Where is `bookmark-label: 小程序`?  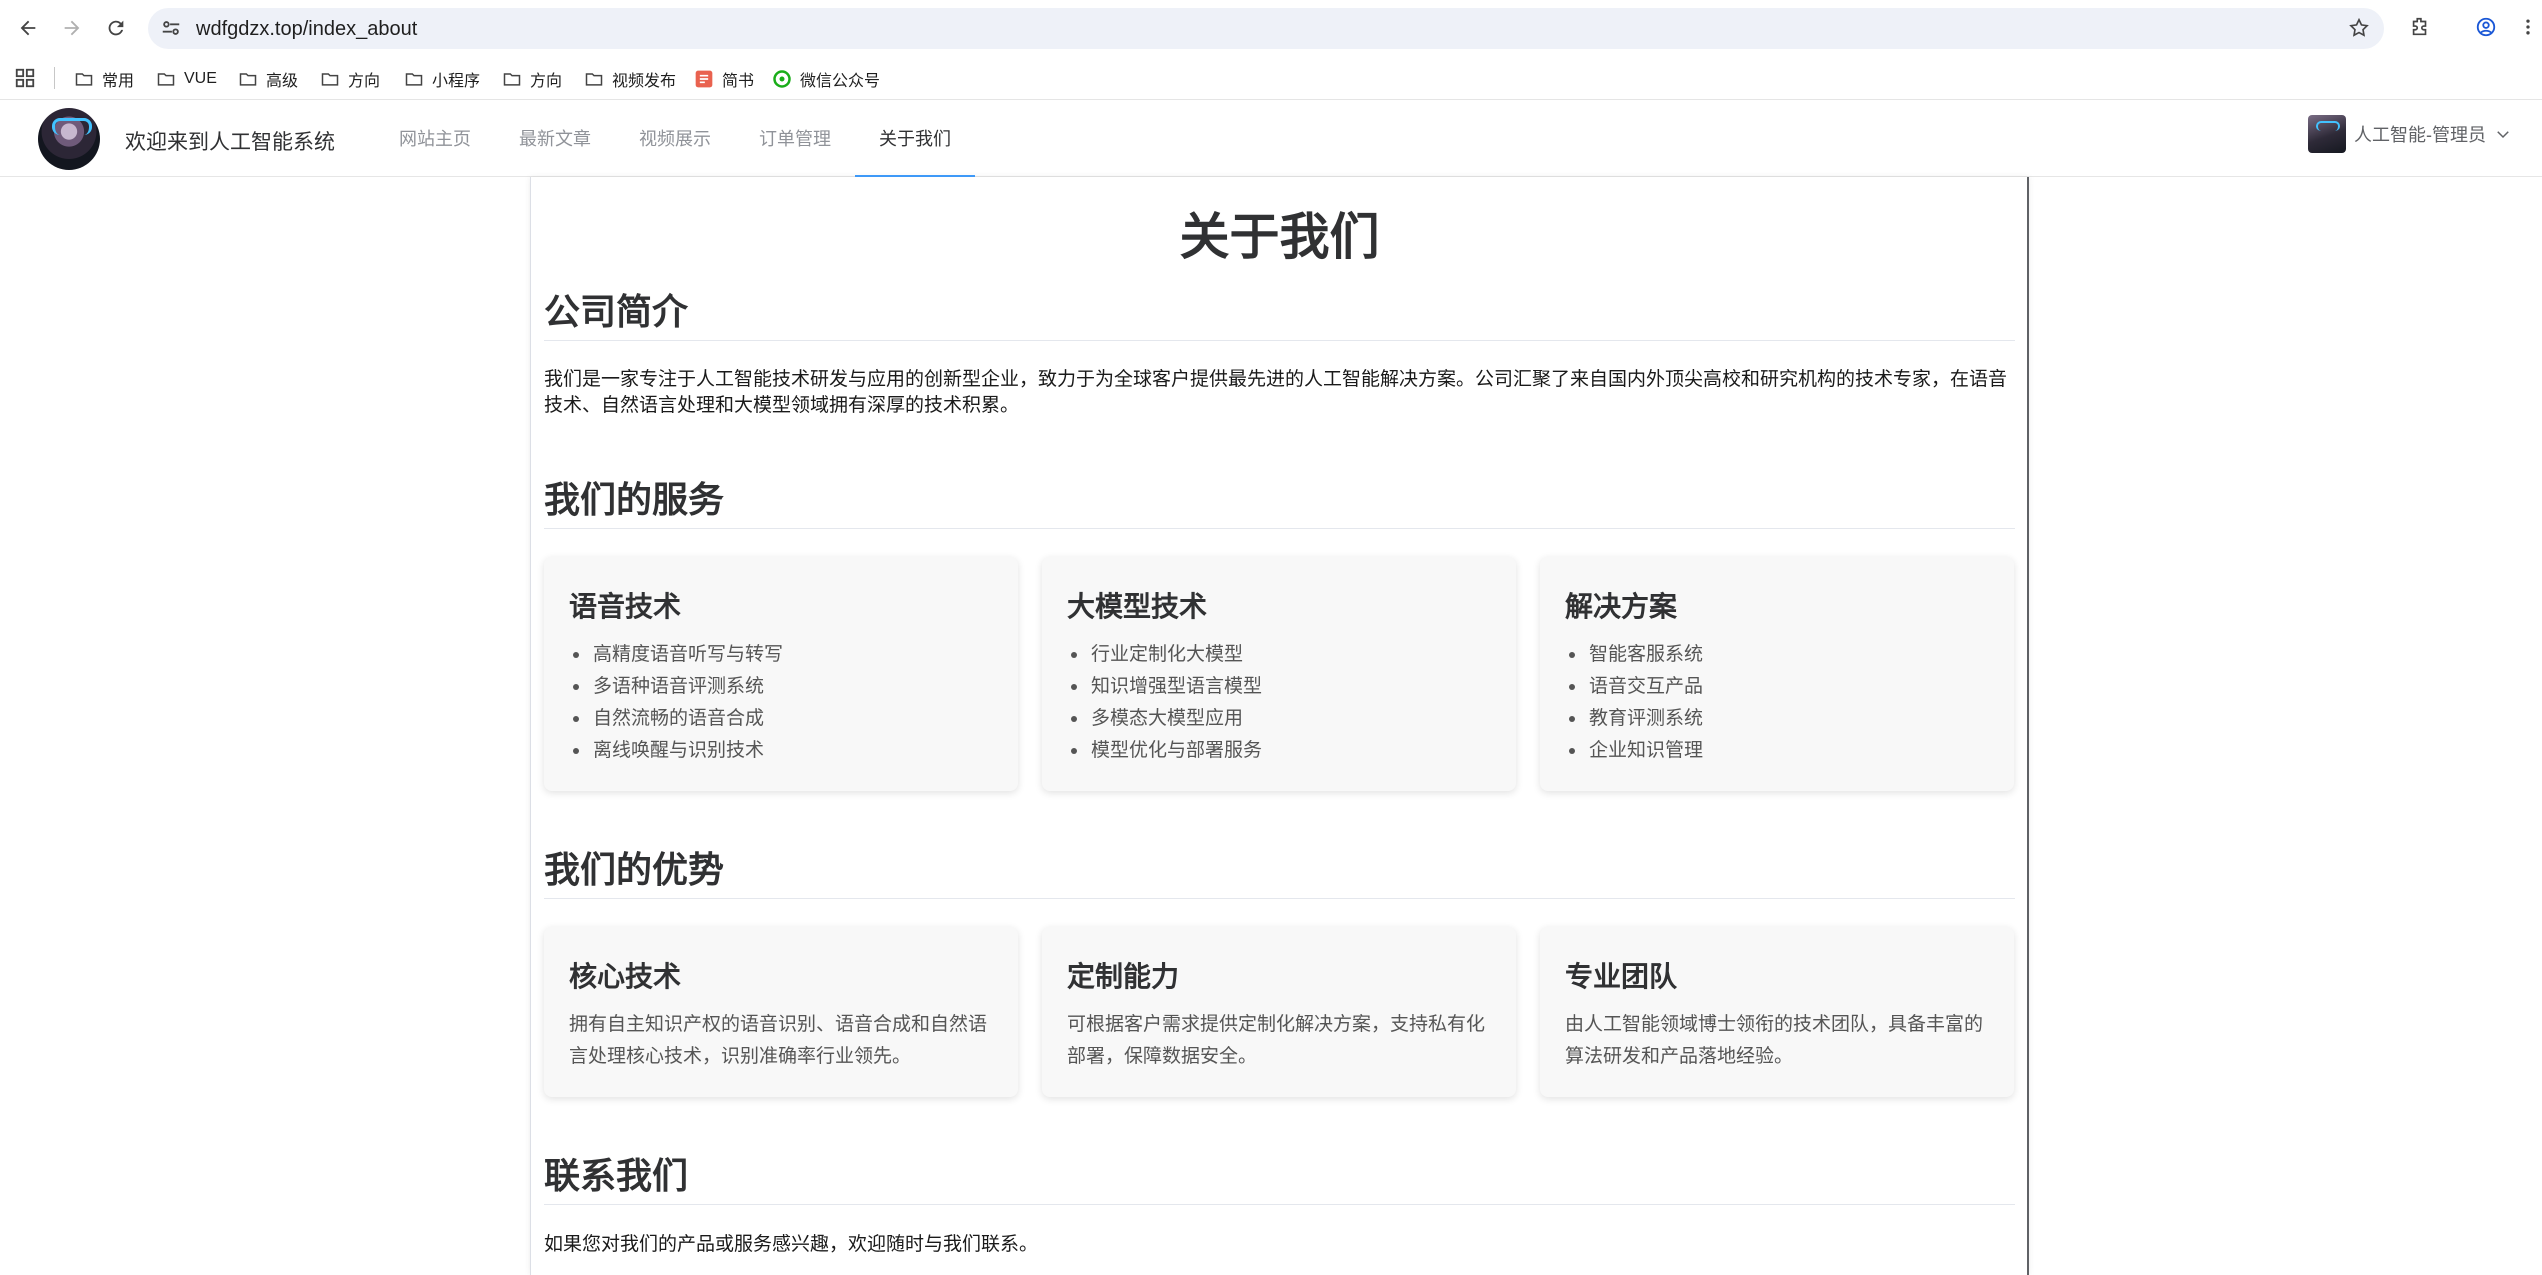
bookmark-label: 小程序 is located at coordinates (456, 81).